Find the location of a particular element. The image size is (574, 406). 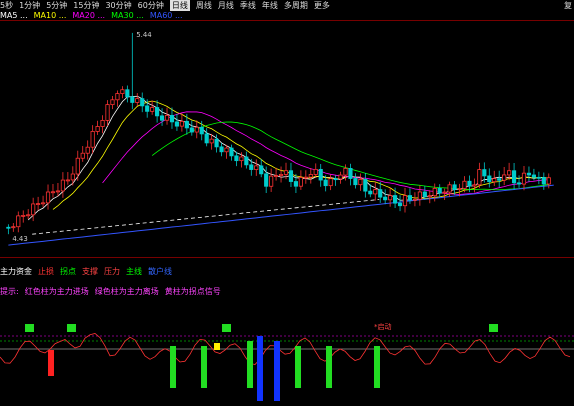

period-tab-8: 月线 is located at coordinates (226, 5).